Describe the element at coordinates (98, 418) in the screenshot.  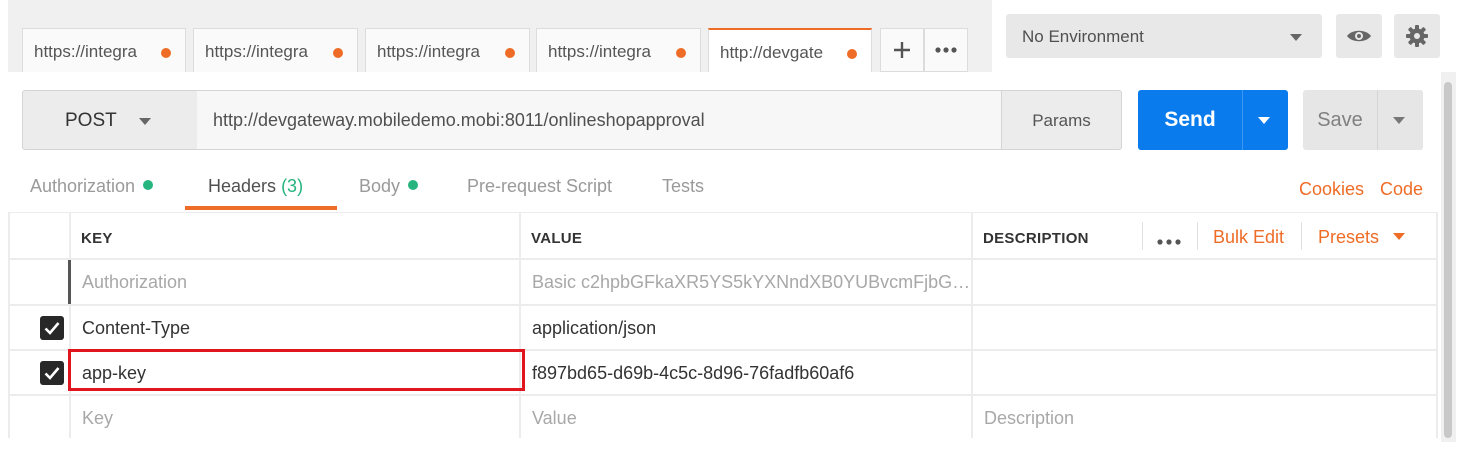
I see `key-placeholder: Key` at that location.